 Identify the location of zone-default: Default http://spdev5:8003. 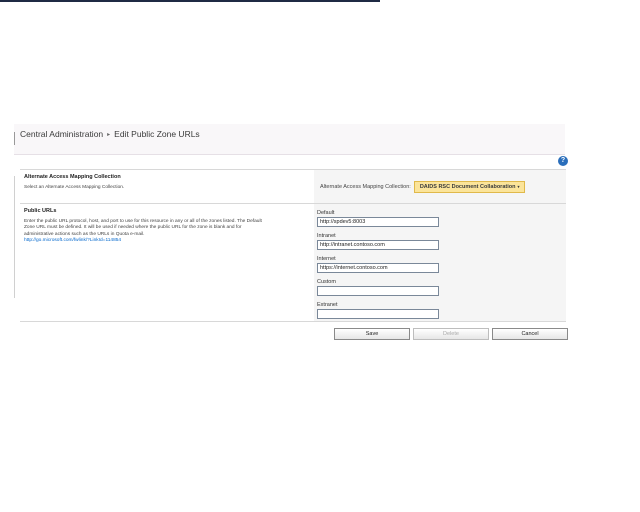
(441, 218).